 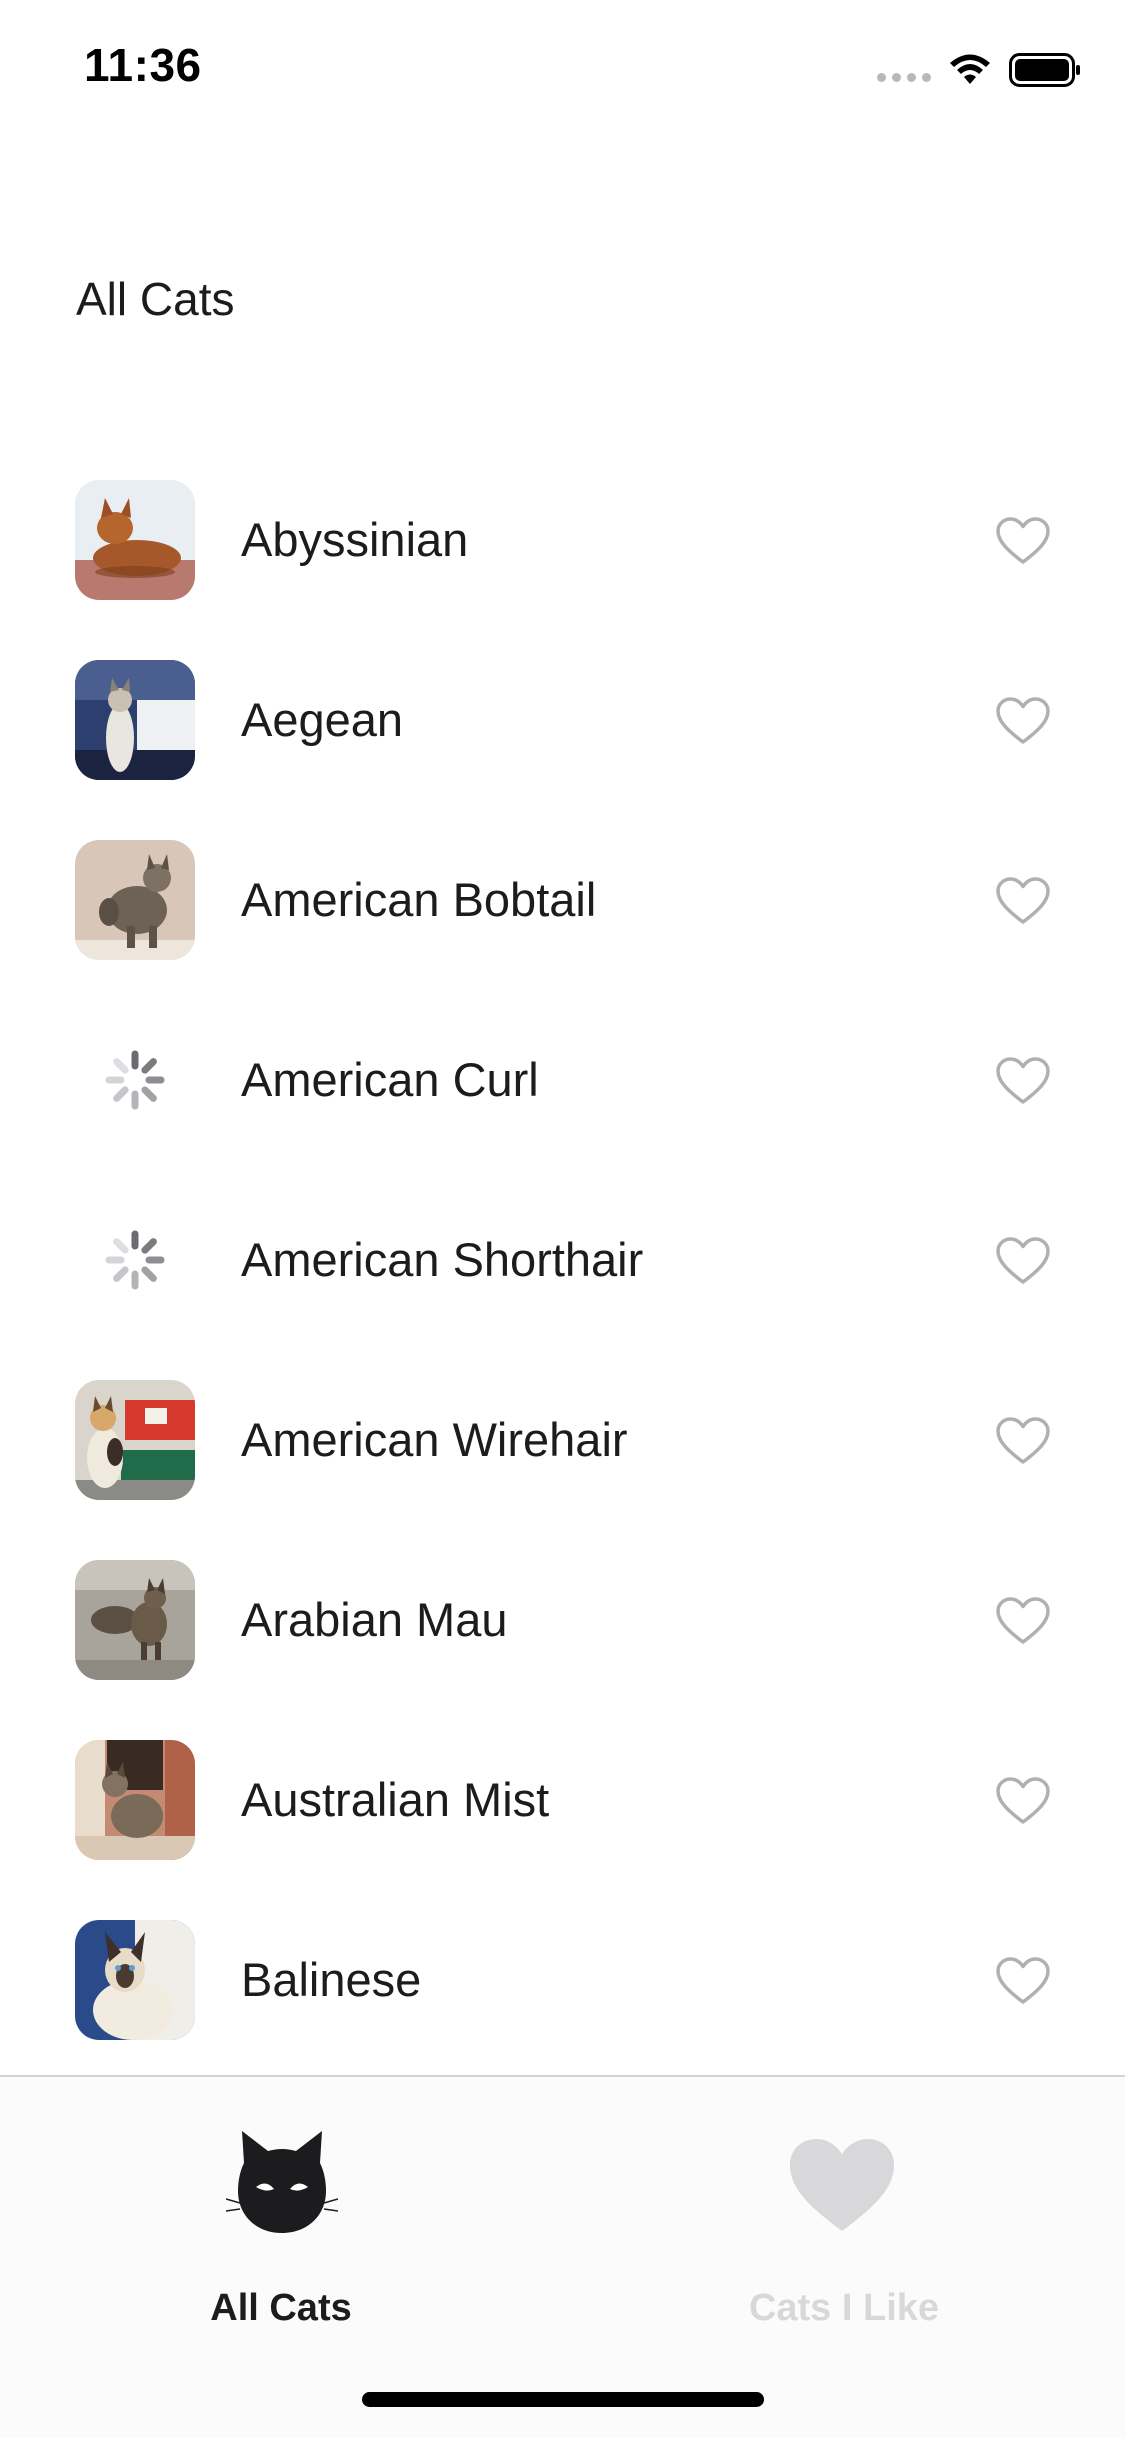 I want to click on cat-name: Balinese, so click(x=331, y=1979).